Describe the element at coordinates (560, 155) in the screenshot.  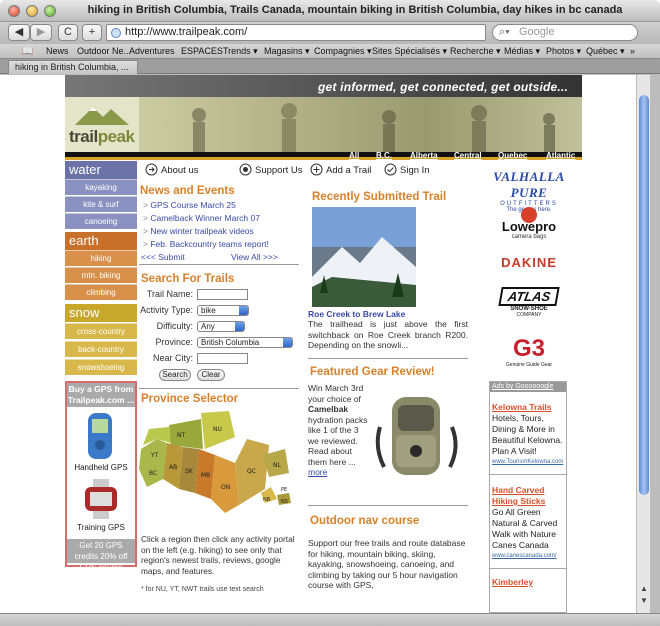
I see `province-atlantic: Atlantic` at that location.